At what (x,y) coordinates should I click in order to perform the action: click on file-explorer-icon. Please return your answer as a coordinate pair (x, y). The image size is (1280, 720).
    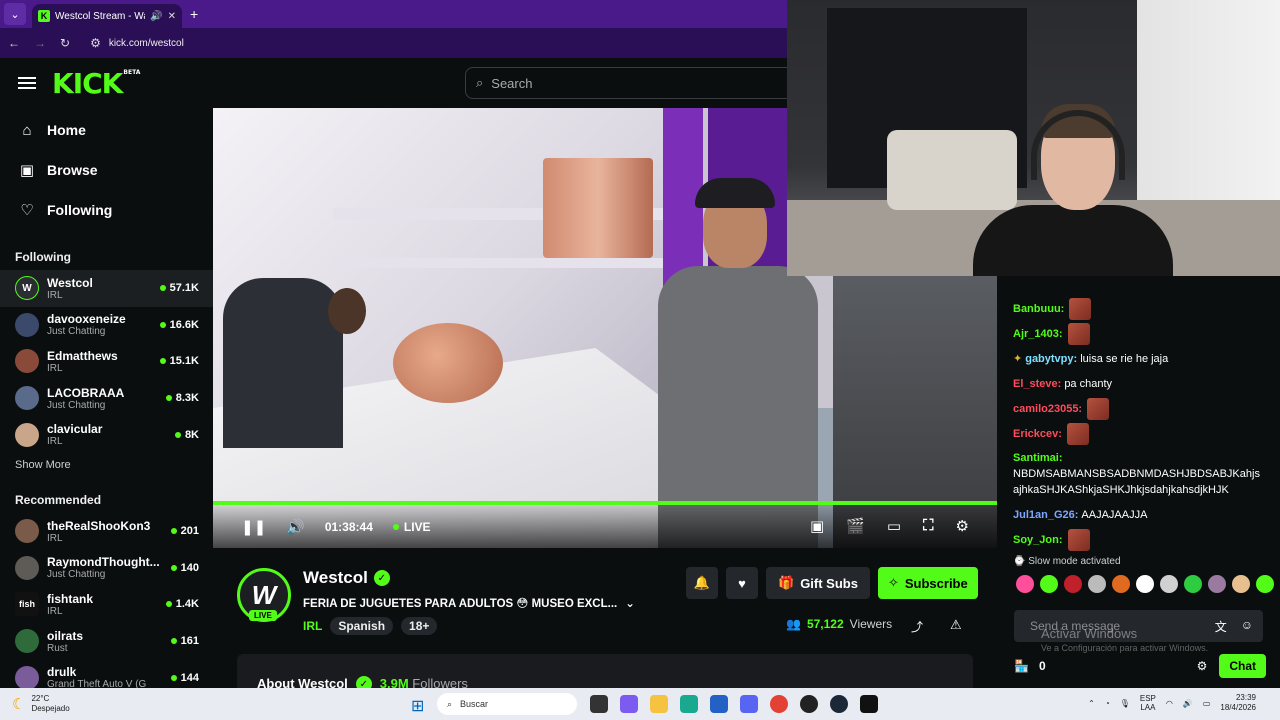
    Looking at the image, I should click on (599, 704).